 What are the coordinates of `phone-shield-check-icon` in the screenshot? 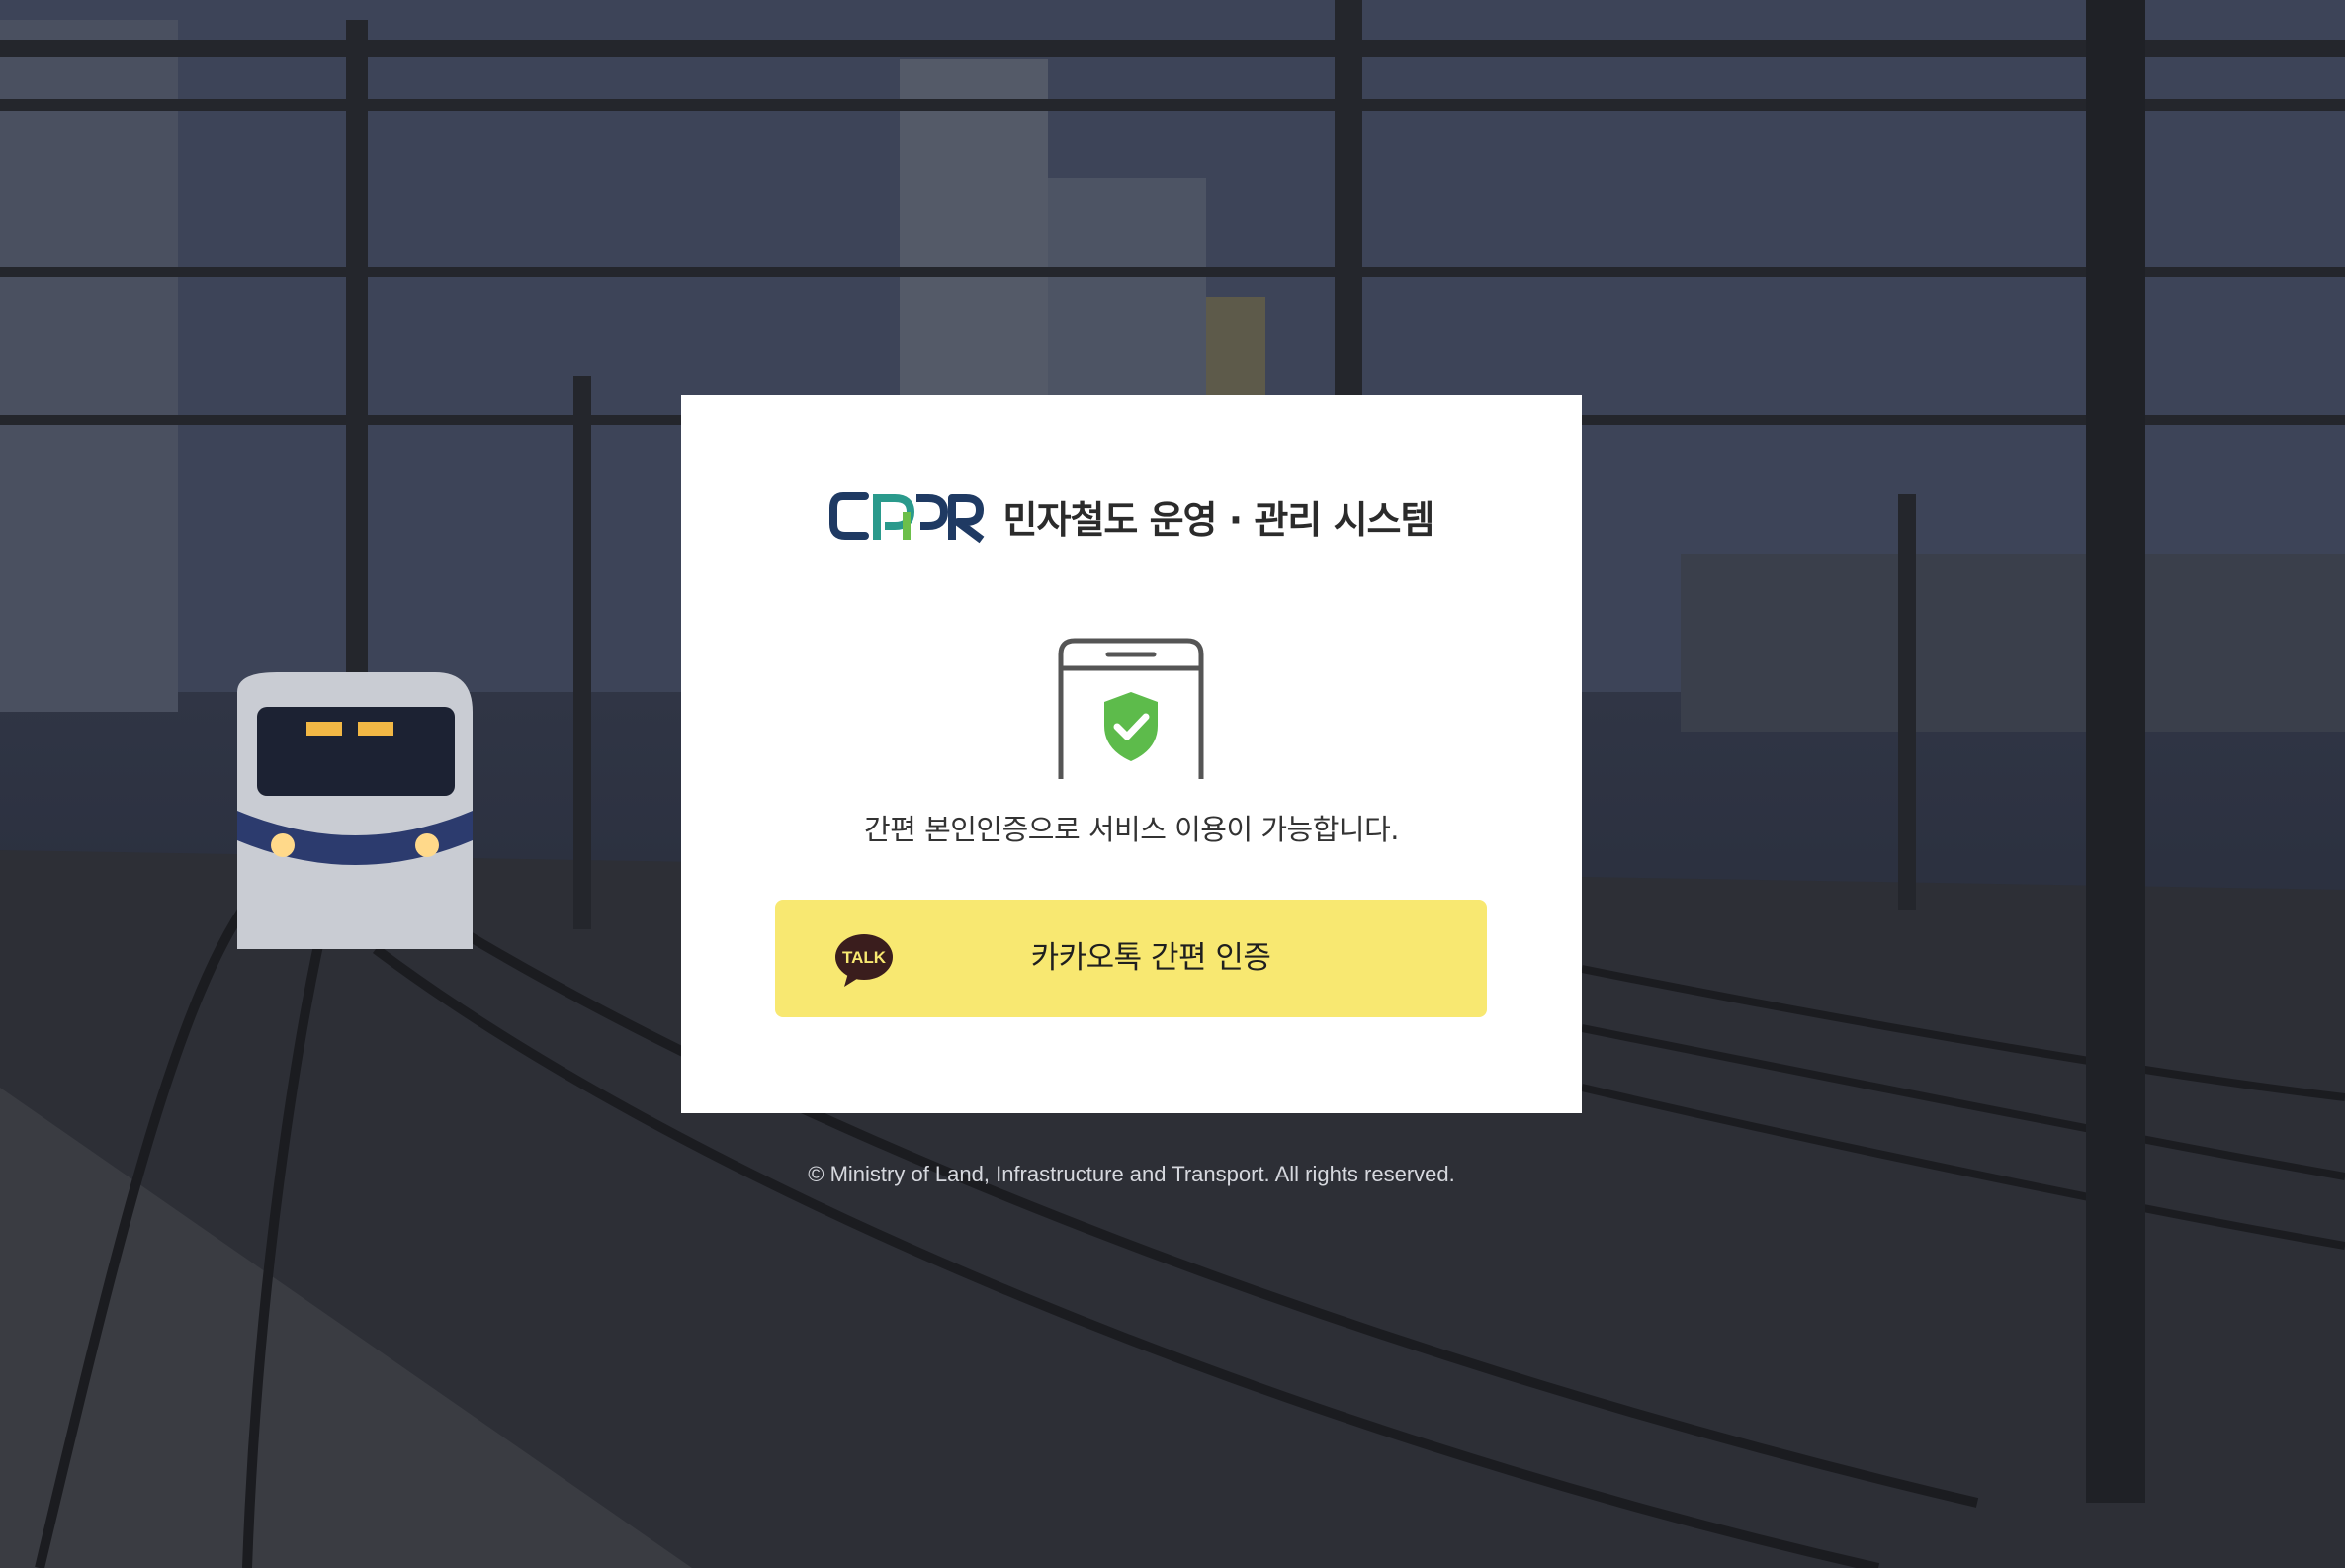 It's located at (1131, 709).